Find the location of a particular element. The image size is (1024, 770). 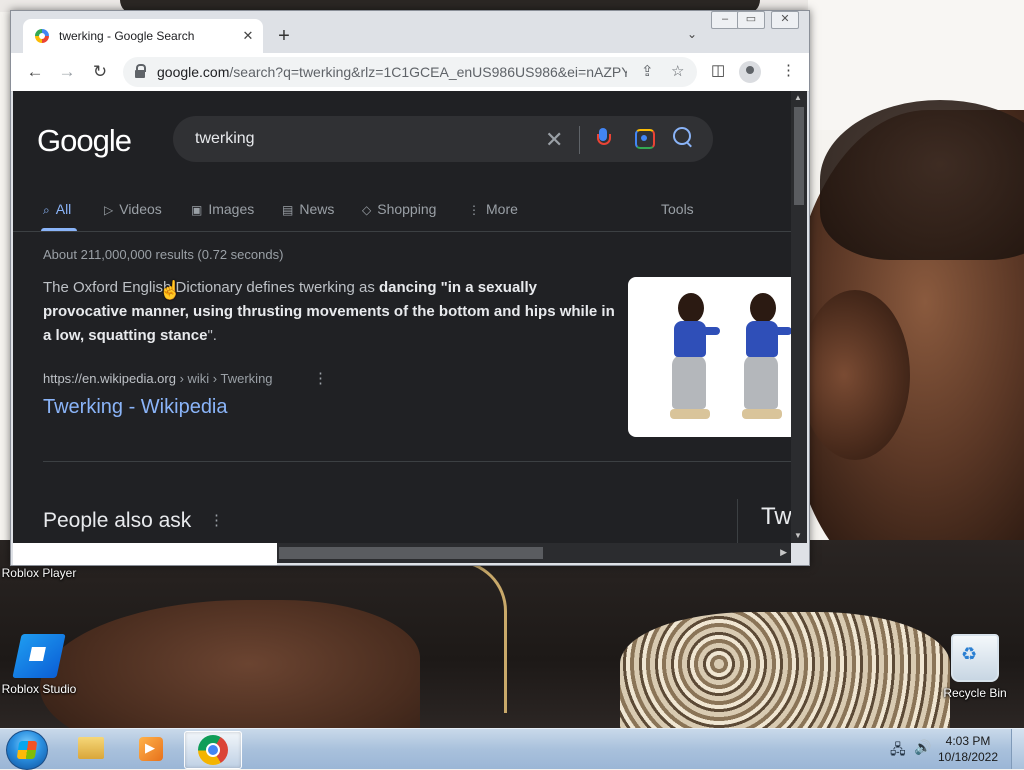

browser-tab: twerking - Google Search ✕ is located at coordinates (143, 36).